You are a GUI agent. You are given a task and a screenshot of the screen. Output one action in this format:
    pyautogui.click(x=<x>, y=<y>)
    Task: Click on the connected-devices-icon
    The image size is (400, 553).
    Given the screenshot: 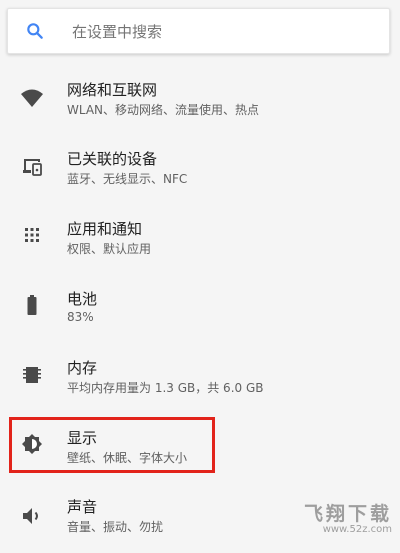 What is the action you would take?
    pyautogui.click(x=32, y=167)
    